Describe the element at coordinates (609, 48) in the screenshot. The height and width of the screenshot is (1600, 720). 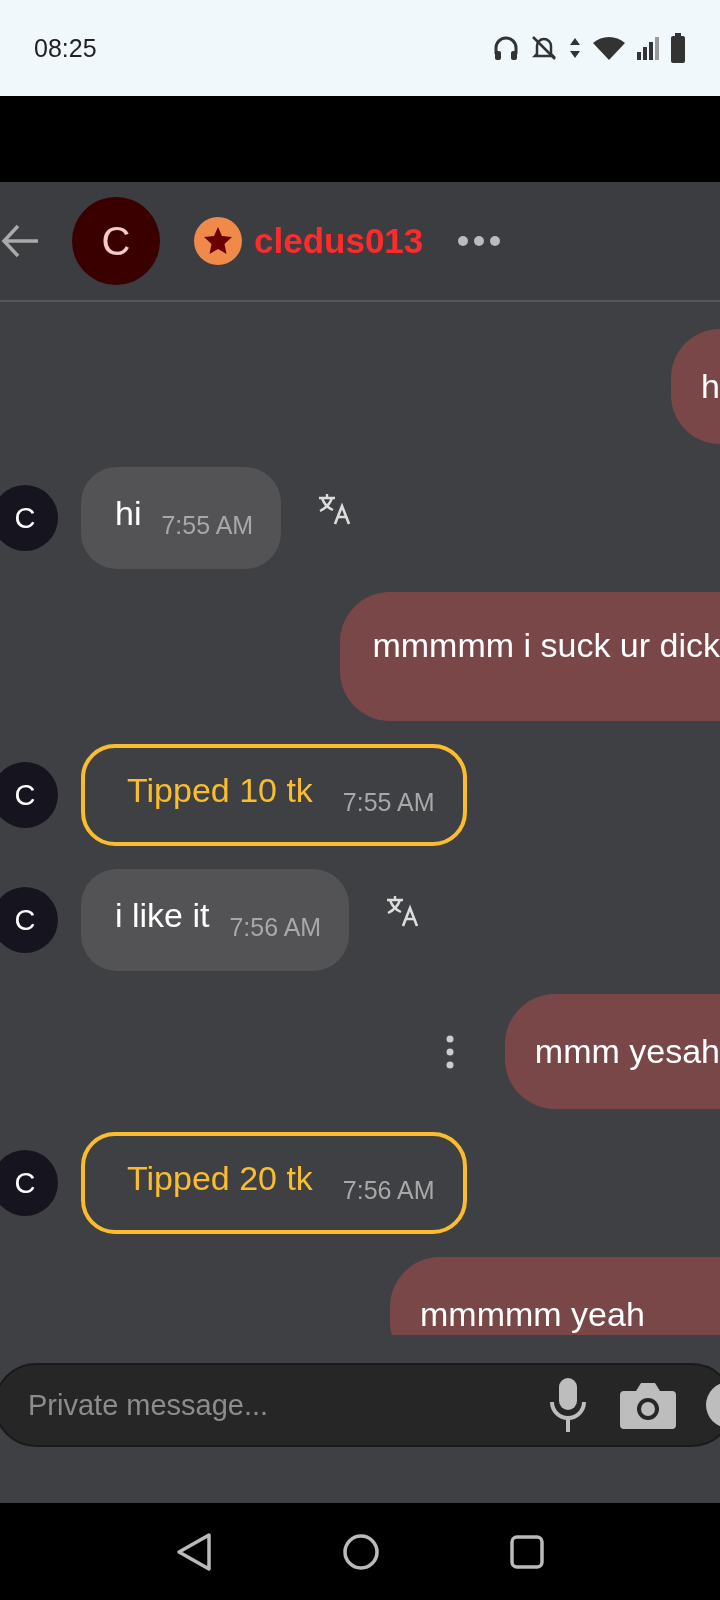
I see `wifi-icon` at that location.